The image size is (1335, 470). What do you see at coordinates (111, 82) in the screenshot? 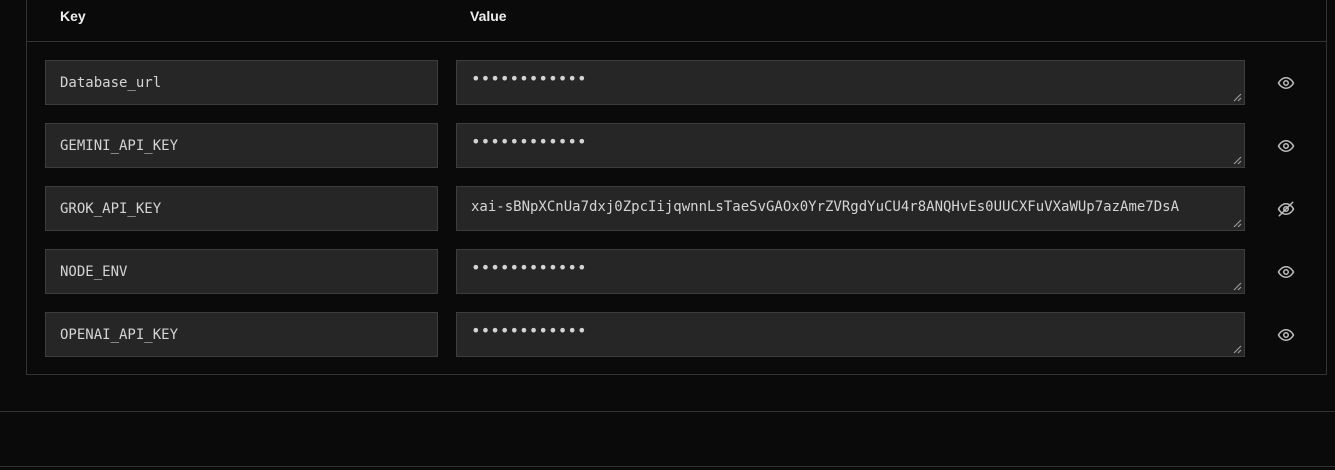
I see `key-text: Database_url` at bounding box center [111, 82].